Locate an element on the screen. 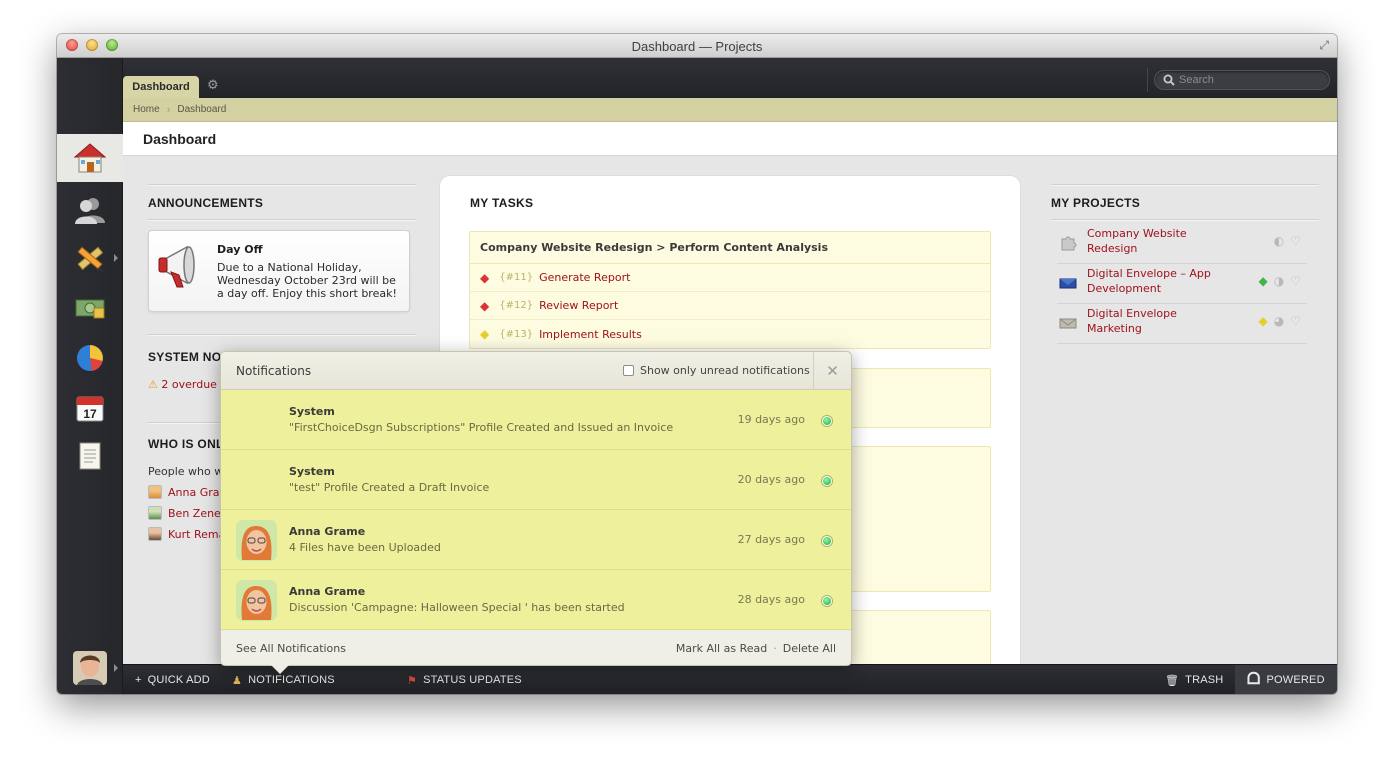 The image size is (1394, 773). search-box is located at coordinates (1242, 80).